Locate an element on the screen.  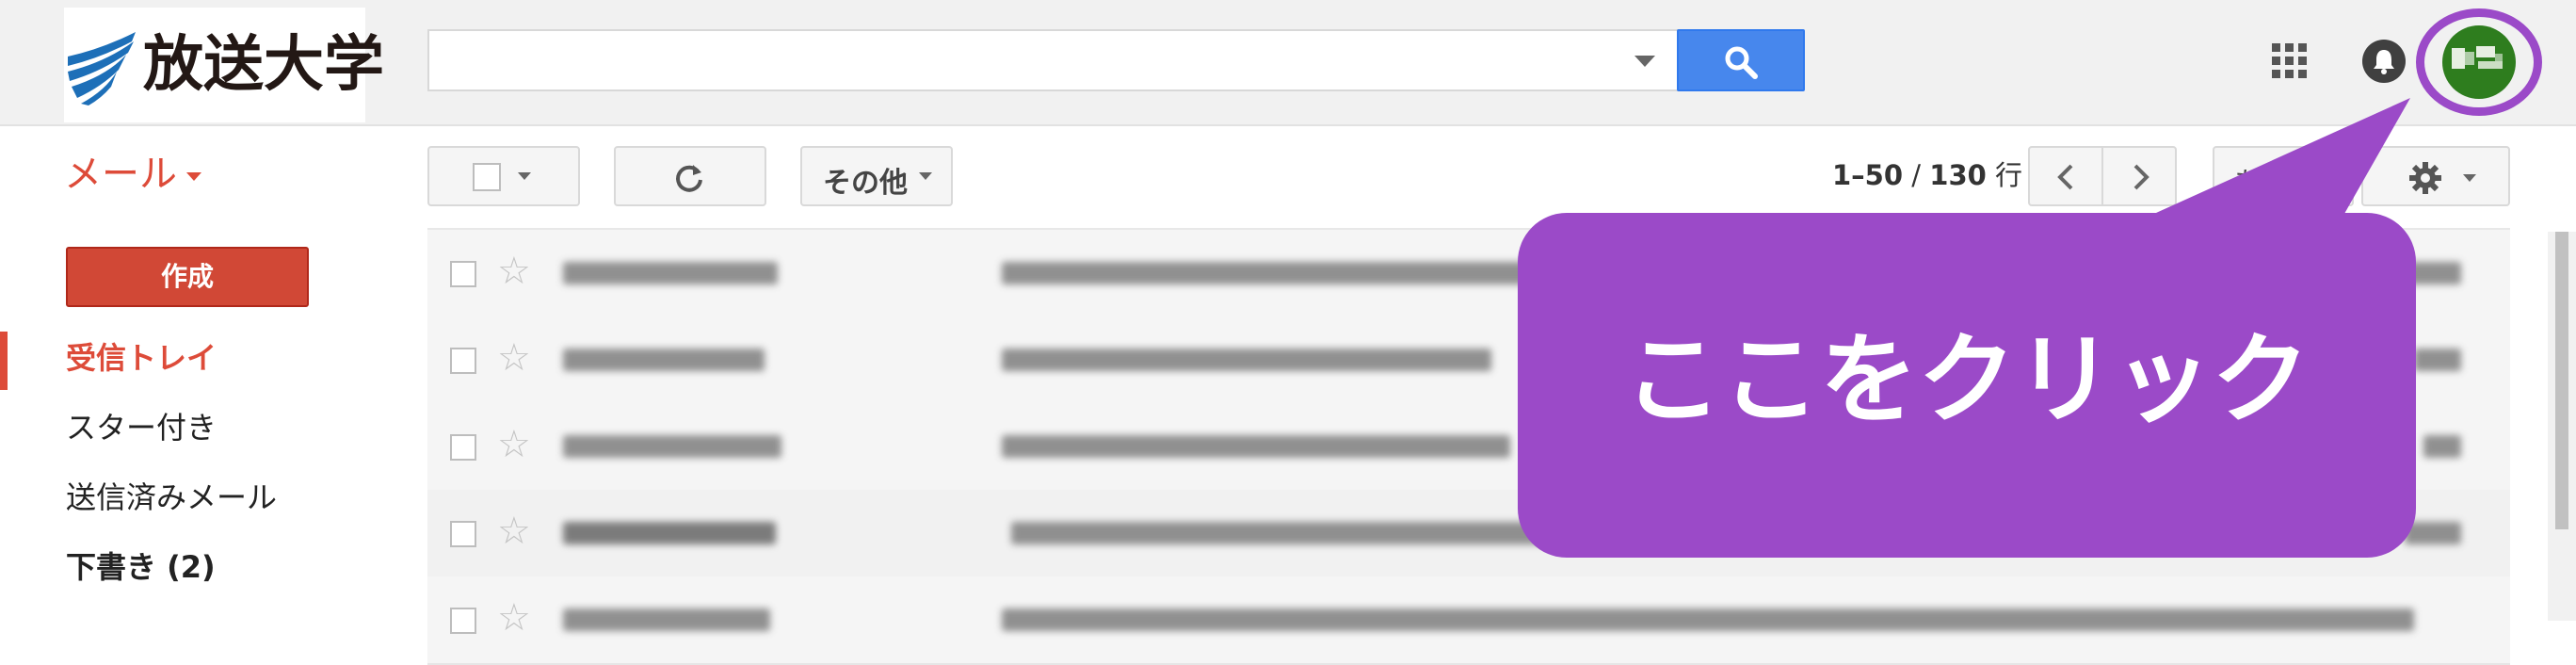
search-options-dropdown-icon is located at coordinates (1644, 62).